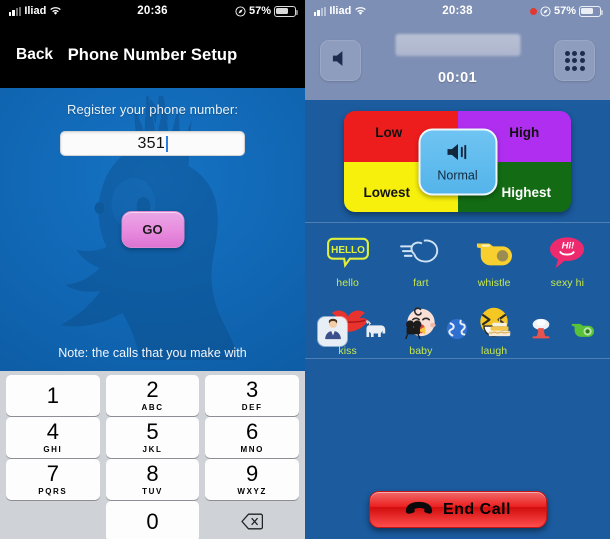  Describe the element at coordinates (526, 193) in the screenshot. I see `volume-highest-label: Highest` at that location.